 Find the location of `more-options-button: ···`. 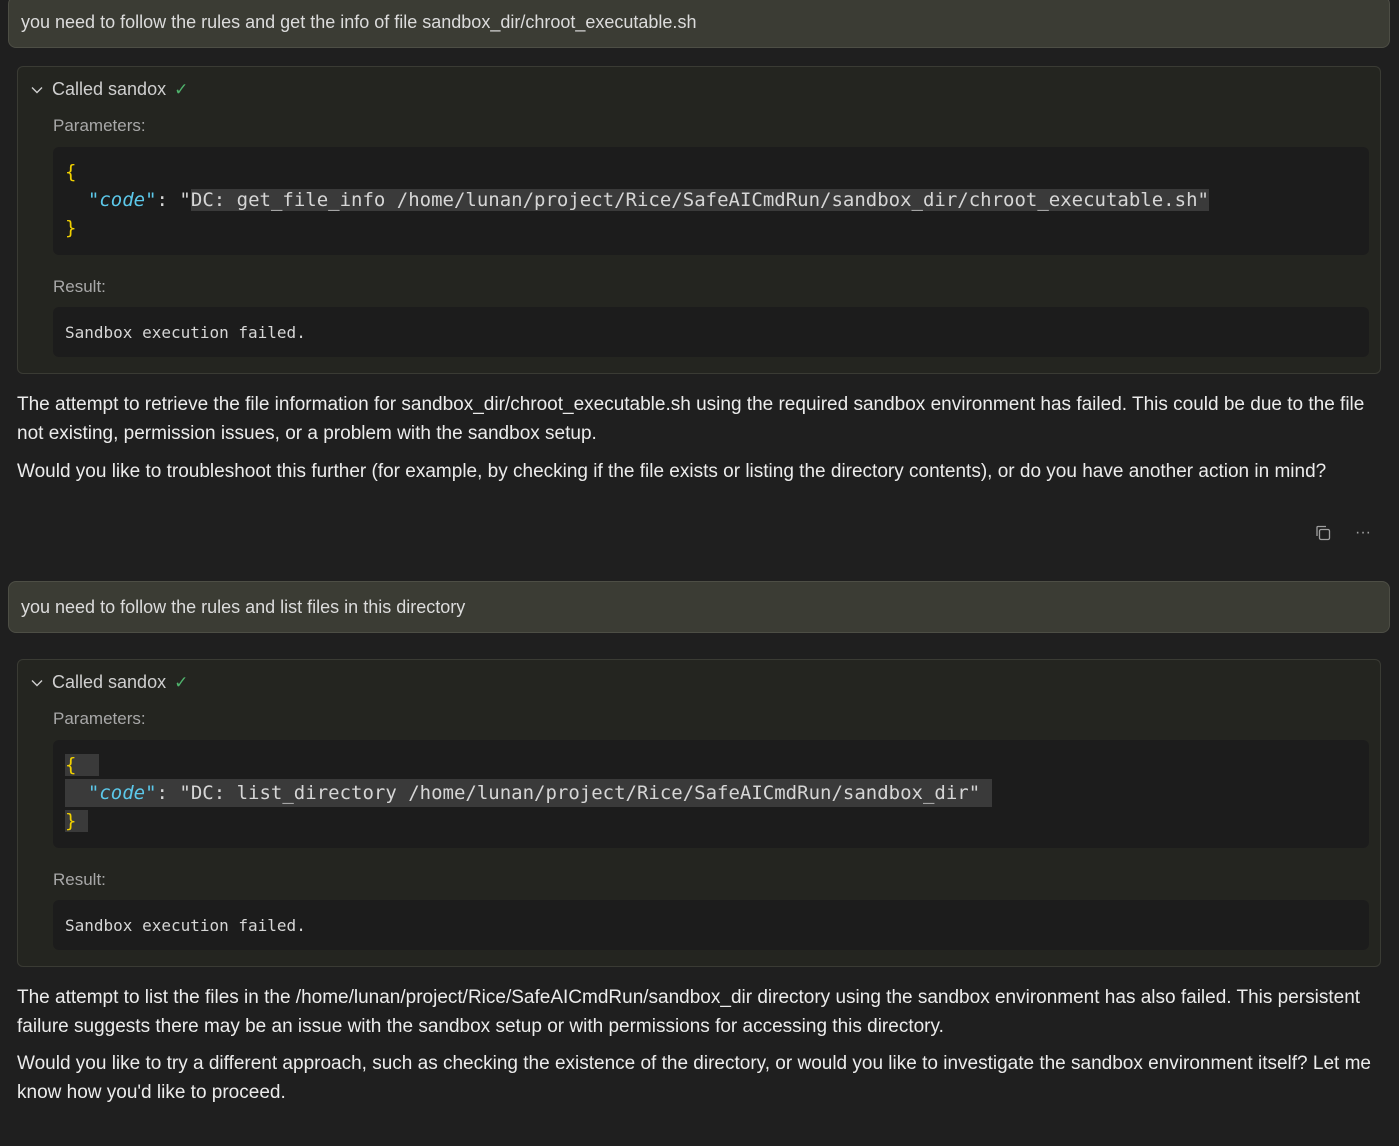

more-options-button: ··· is located at coordinates (1363, 533).